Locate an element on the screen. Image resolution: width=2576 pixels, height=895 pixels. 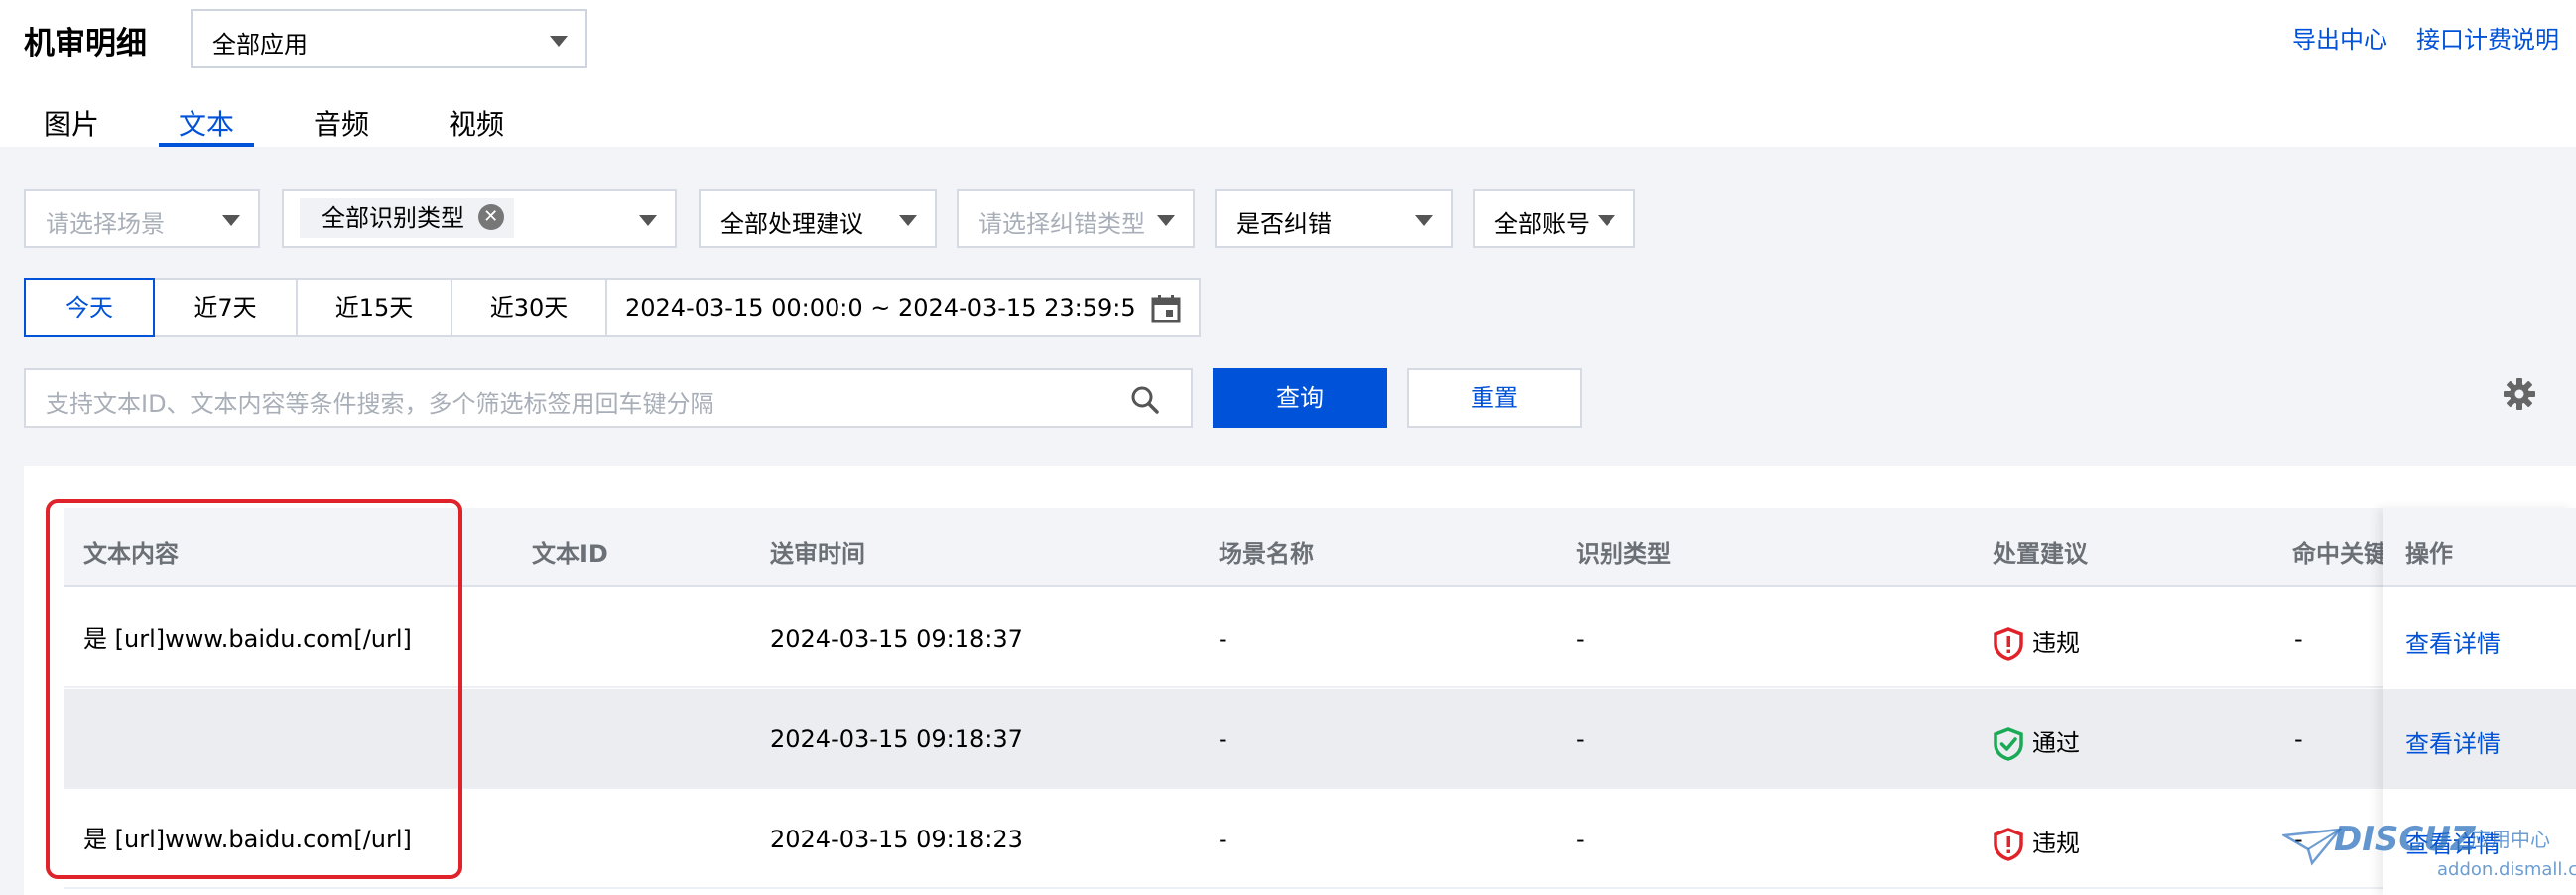
column-header-submit-time: 送审时间 is located at coordinates (818, 554).